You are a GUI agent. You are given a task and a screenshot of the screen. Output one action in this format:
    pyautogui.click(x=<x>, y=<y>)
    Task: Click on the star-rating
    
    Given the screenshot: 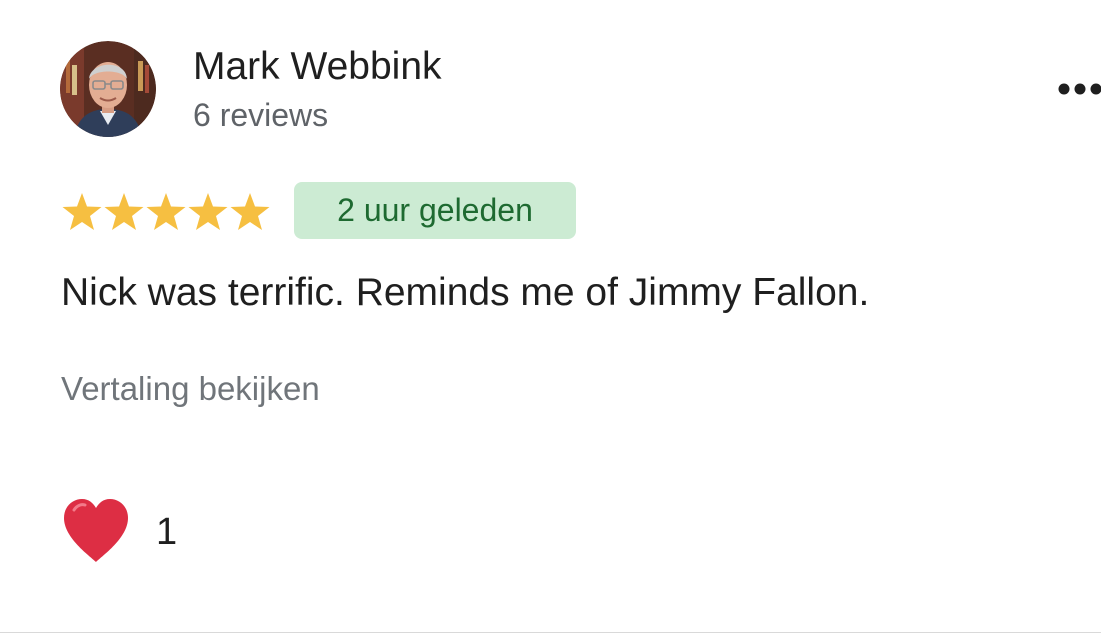 What is the action you would take?
    pyautogui.click(x=166, y=212)
    